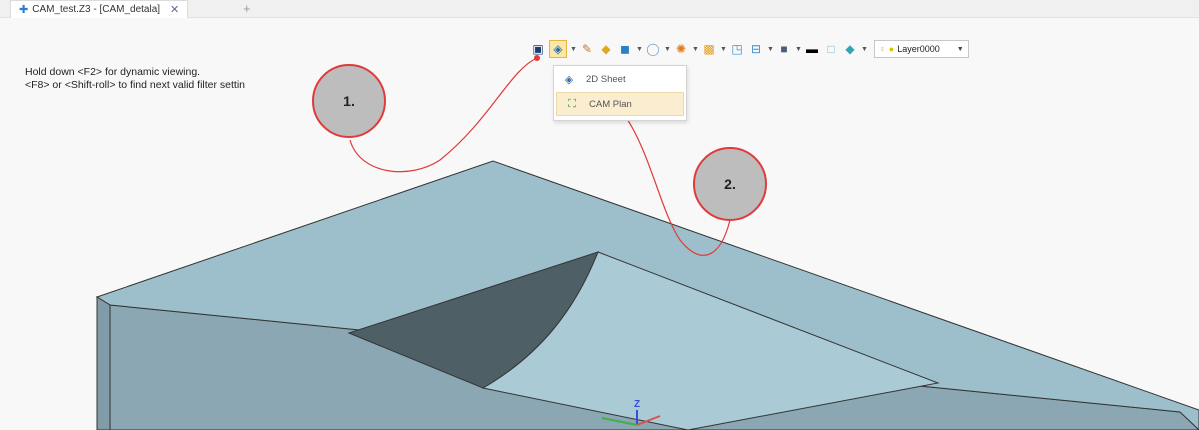 Image resolution: width=1199 pixels, height=430 pixels. I want to click on sheet-view-icon: ◈, so click(558, 49).